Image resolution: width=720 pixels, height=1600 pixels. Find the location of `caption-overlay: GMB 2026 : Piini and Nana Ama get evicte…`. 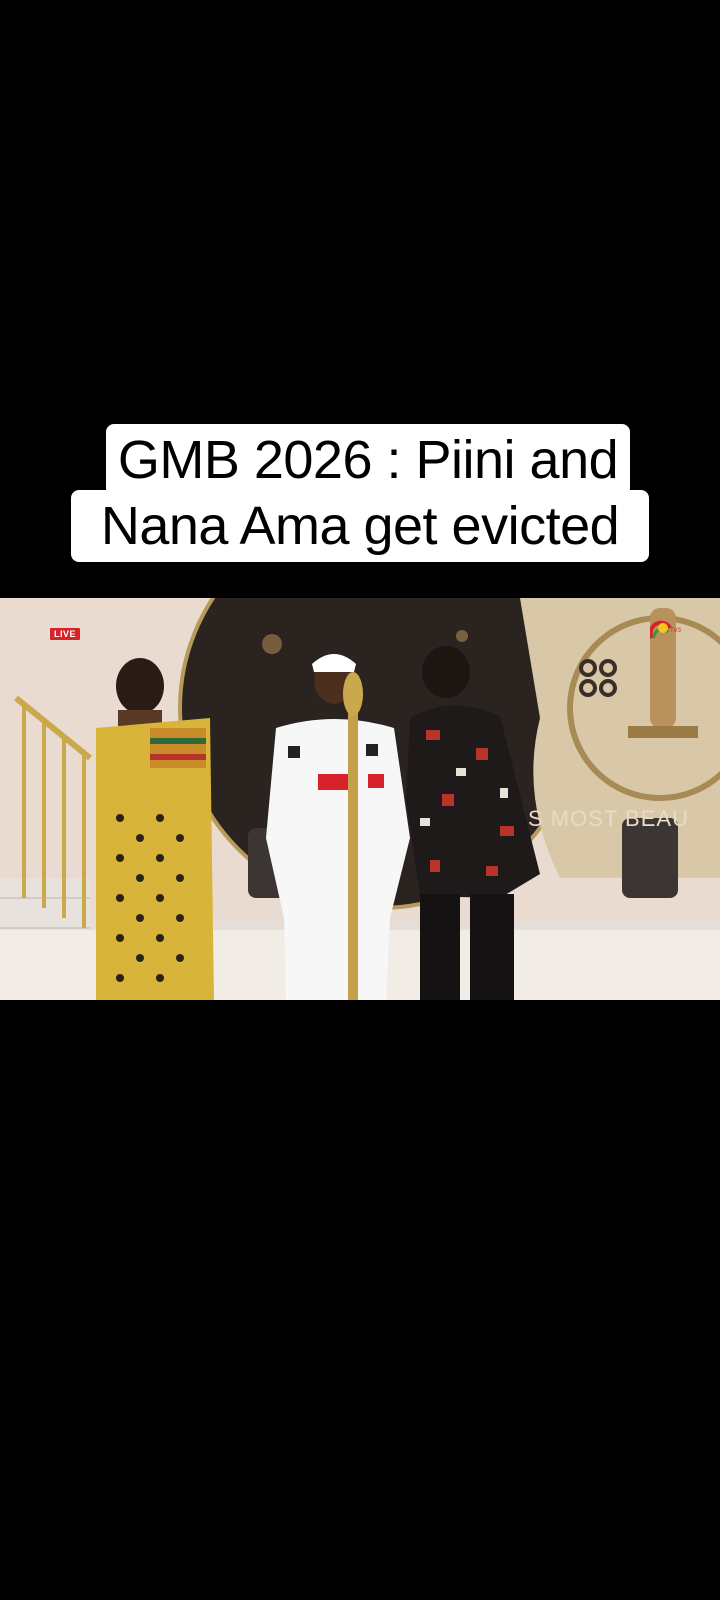

caption-overlay: GMB 2026 : Piini and Nana Ama get evicte… is located at coordinates (360, 493).